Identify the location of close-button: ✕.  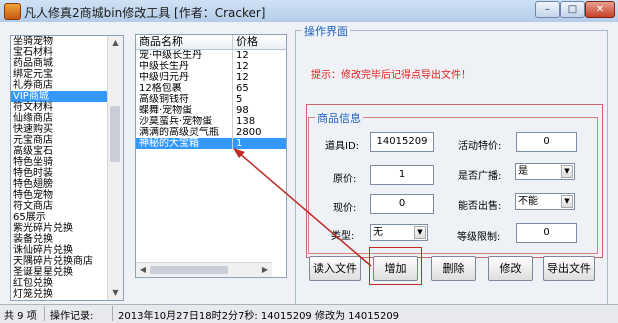
(600, 9).